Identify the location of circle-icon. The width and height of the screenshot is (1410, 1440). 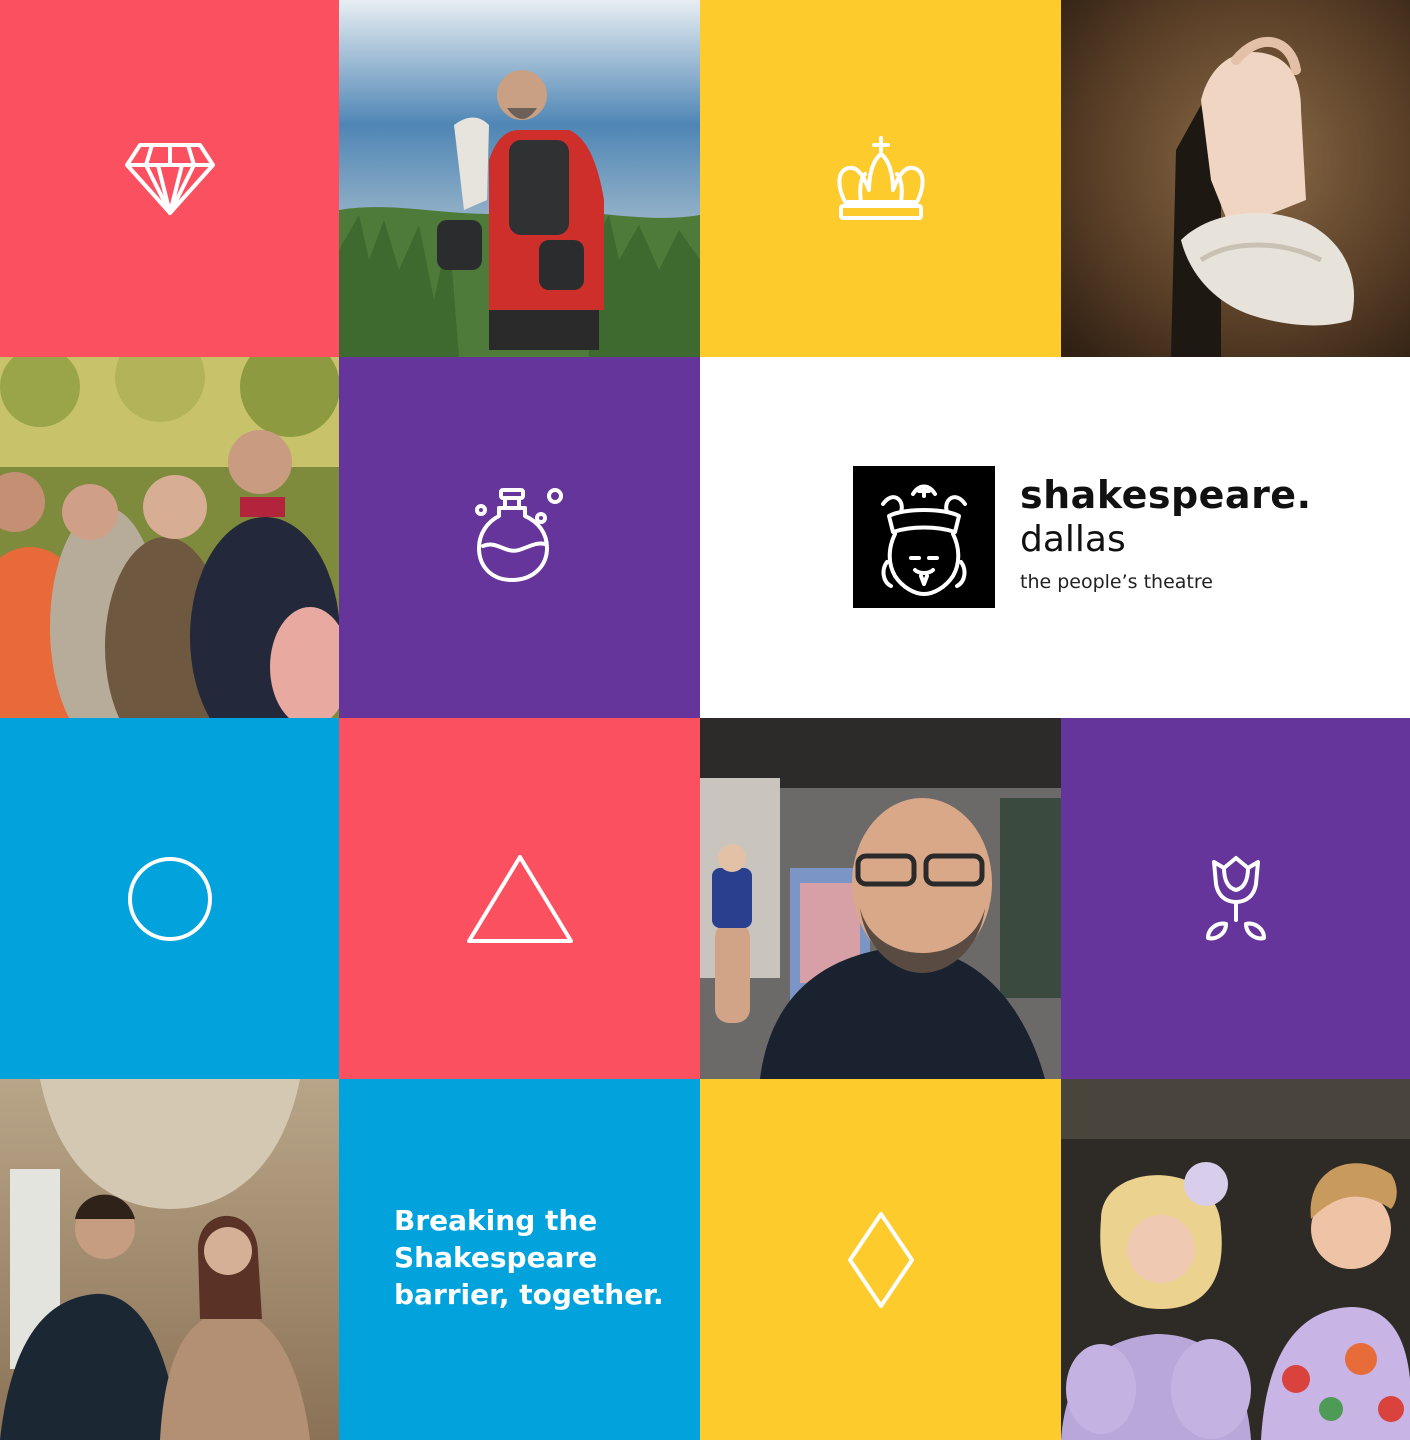
(169, 898).